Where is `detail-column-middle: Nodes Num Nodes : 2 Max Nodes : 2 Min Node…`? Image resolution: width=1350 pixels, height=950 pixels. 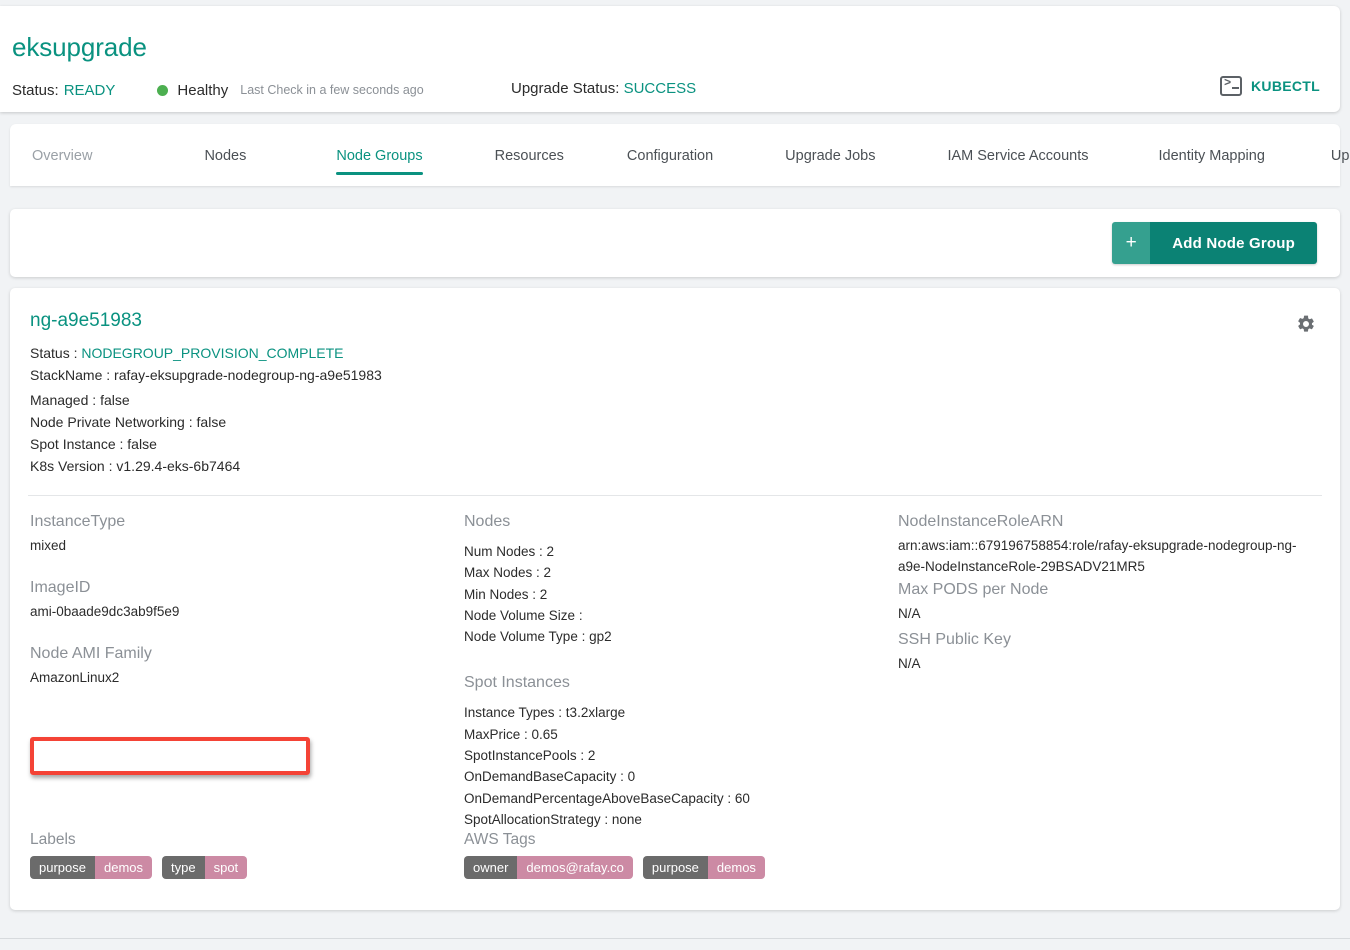 detail-column-middle: Nodes Num Nodes : 2 Max Nodes : 2 Min Node… is located at coordinates (674, 671).